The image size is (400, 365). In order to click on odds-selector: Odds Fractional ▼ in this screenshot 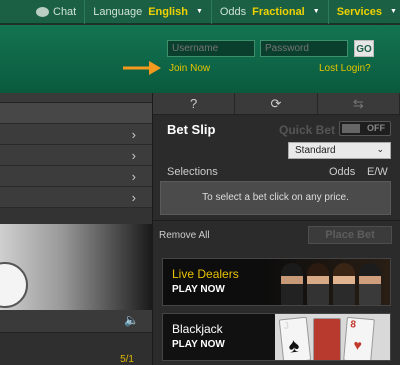, I will do `click(270, 12)`.